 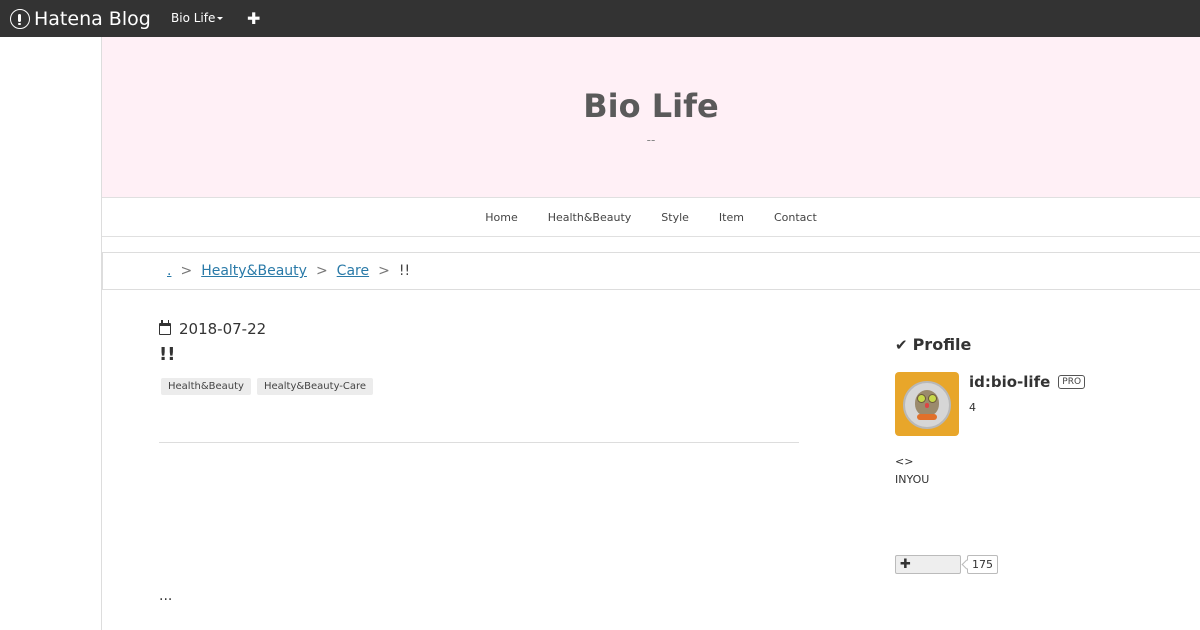 What do you see at coordinates (731, 217) in the screenshot?
I see `nav-item: Item` at bounding box center [731, 217].